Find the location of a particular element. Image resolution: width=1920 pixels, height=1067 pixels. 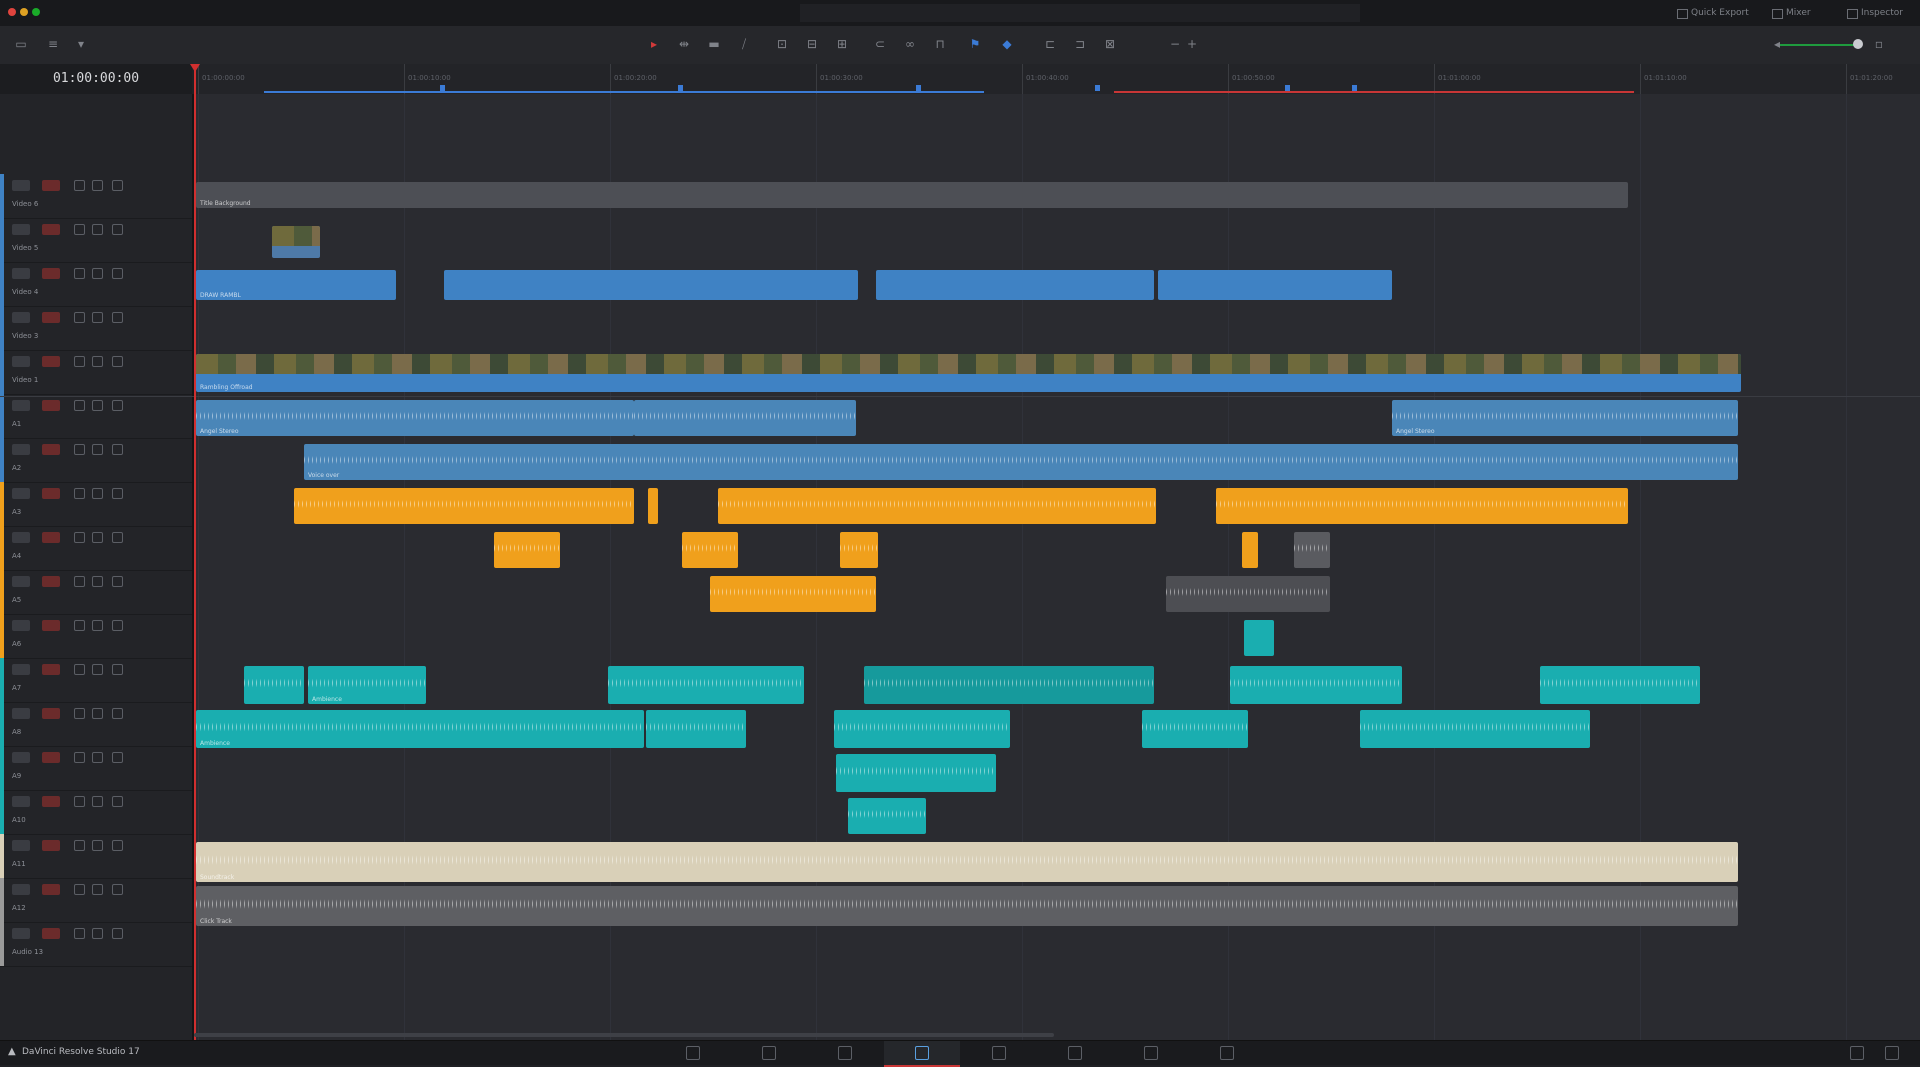

volume-slider-track is located at coordinates (1820, 45).